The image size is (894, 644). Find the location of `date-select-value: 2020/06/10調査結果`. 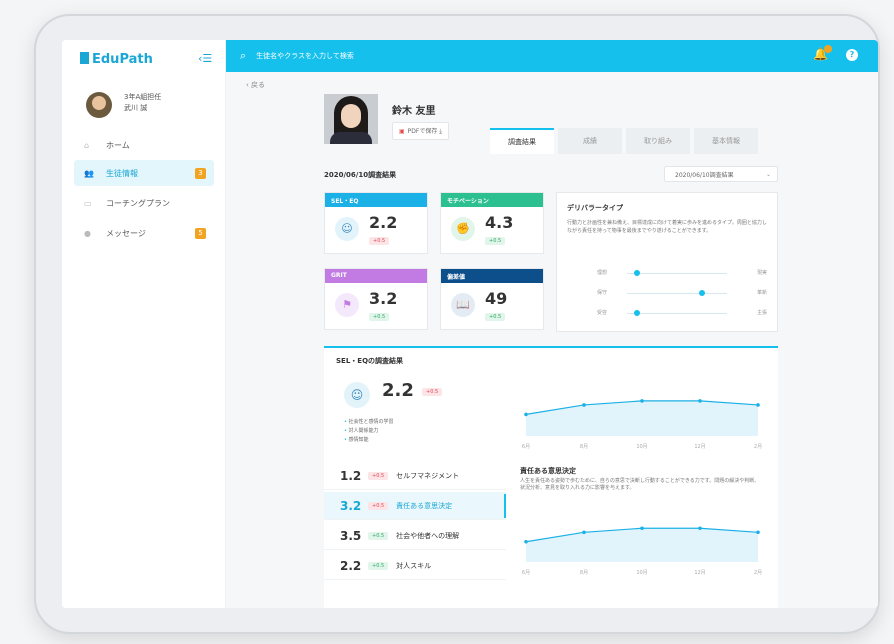

date-select-value: 2020/06/10調査結果 is located at coordinates (704, 175).